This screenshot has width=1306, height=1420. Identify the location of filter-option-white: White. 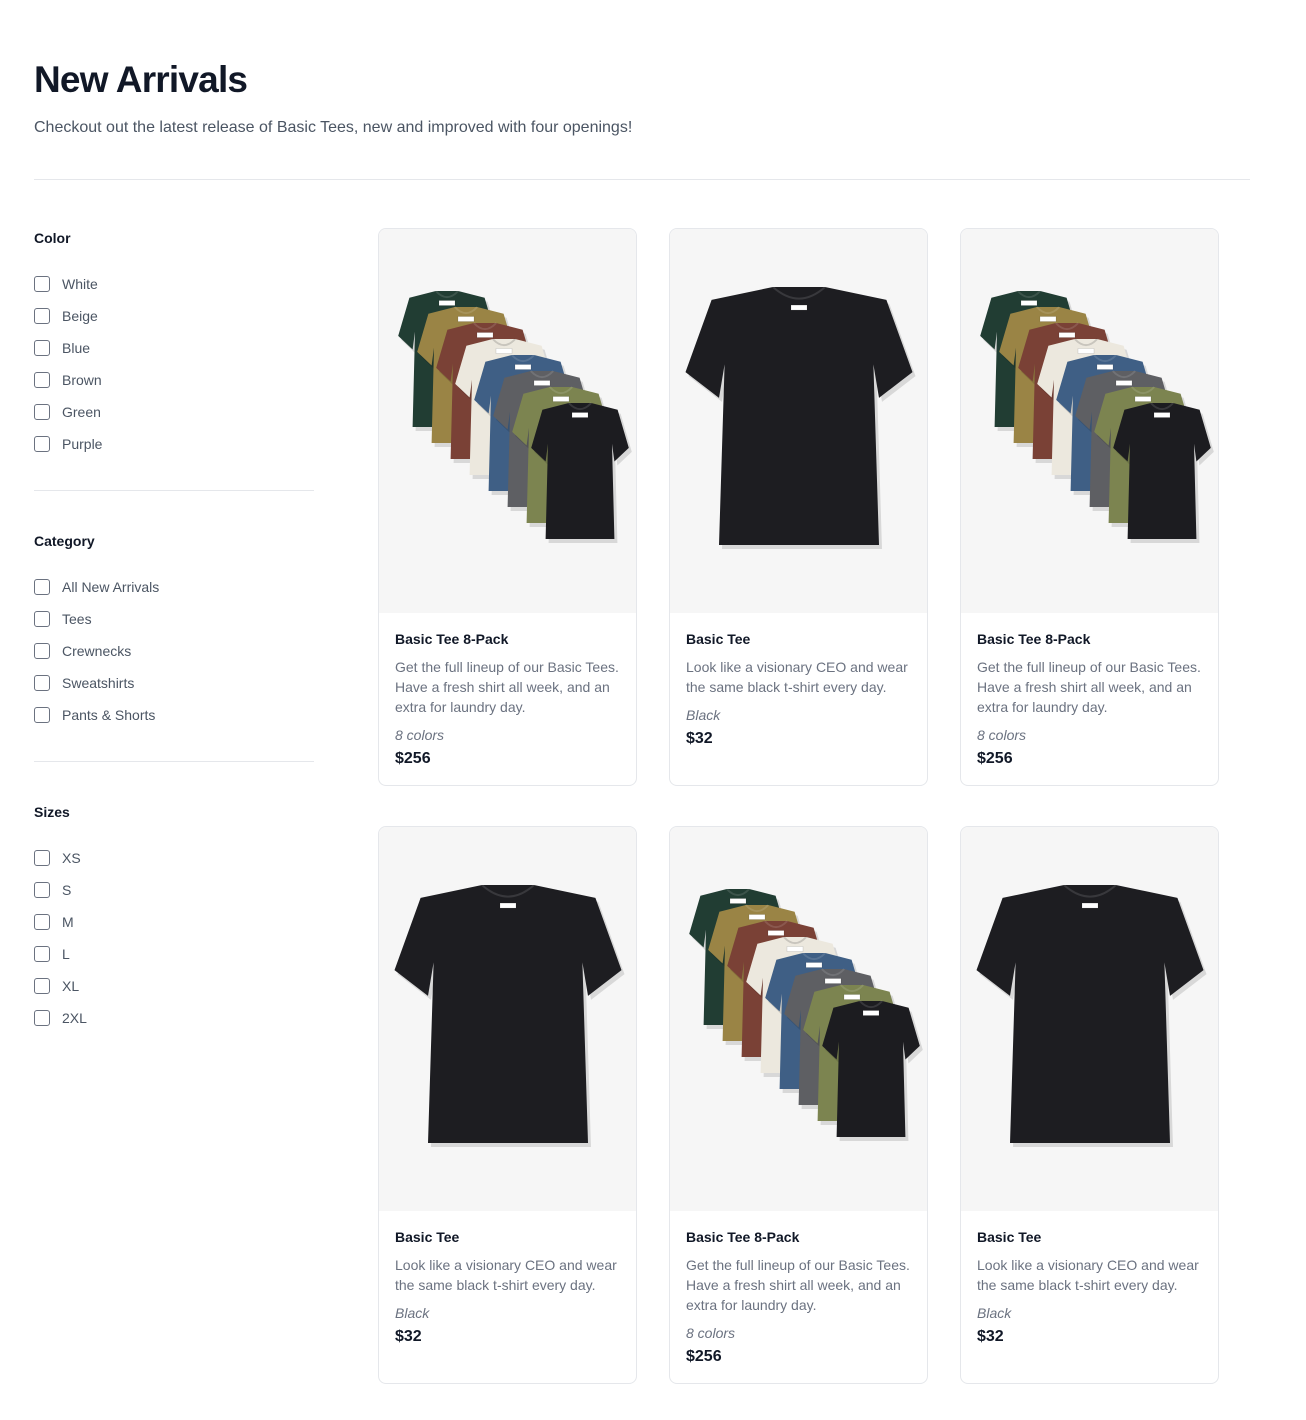
(174, 284).